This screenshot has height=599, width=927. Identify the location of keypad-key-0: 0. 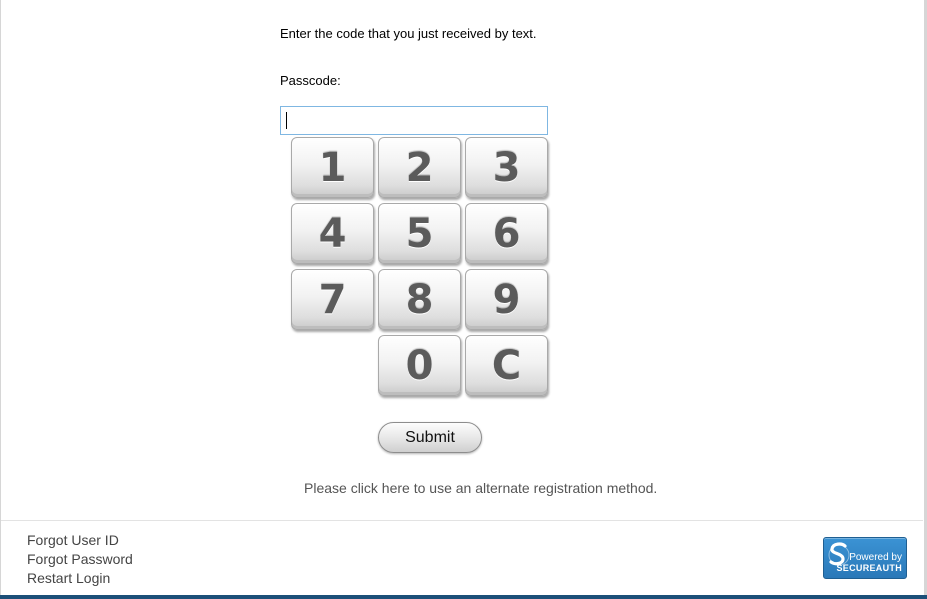
(419, 365).